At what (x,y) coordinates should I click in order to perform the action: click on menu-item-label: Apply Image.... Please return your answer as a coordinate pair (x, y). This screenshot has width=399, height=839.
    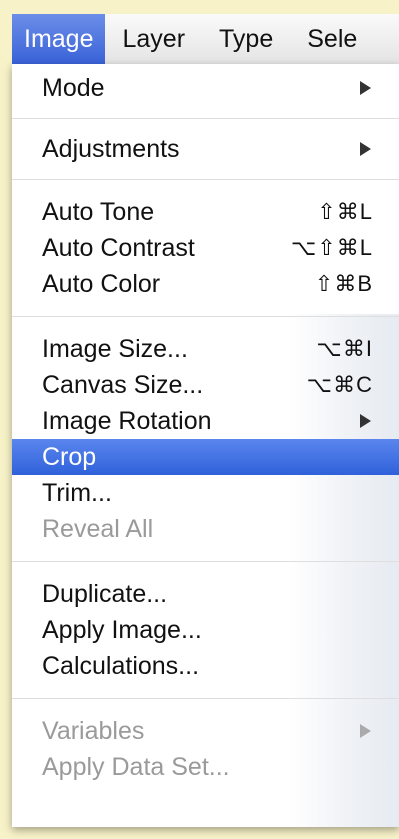
    Looking at the image, I should click on (122, 629).